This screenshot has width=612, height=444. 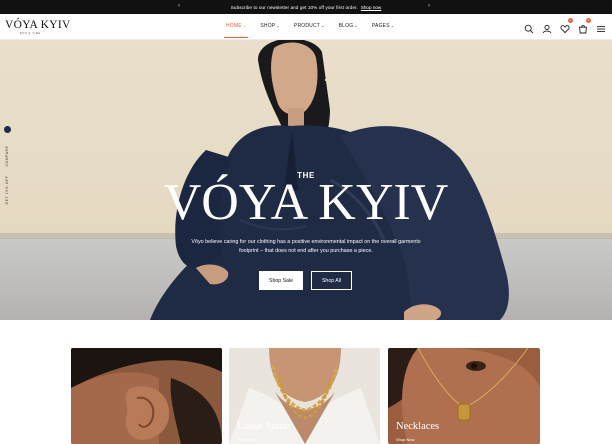 What do you see at coordinates (7, 129) in the screenshot?
I see `compare-count-dot` at bounding box center [7, 129].